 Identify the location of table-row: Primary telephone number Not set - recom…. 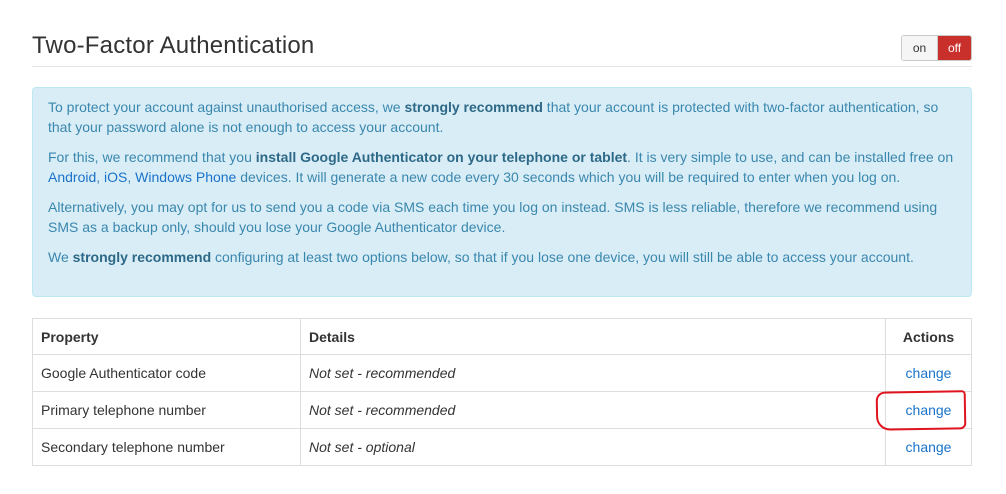
(502, 410).